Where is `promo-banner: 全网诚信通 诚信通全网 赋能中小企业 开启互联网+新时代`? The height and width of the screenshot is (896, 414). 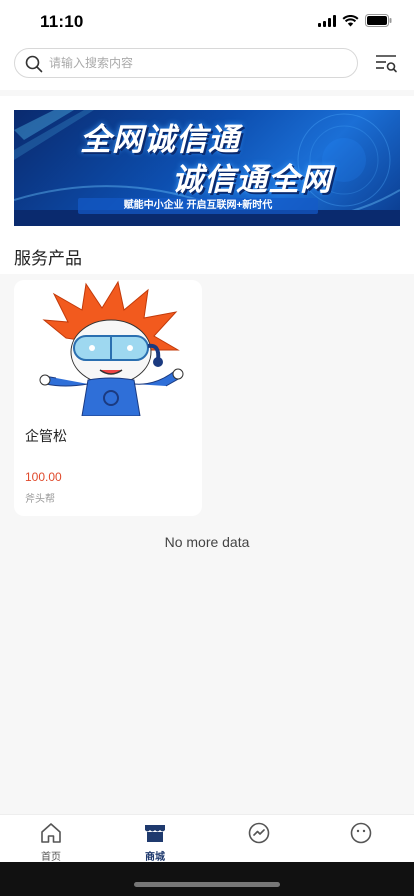
promo-banner: 全网诚信通 诚信通全网 赋能中小企业 开启互联网+新时代 is located at coordinates (207, 168).